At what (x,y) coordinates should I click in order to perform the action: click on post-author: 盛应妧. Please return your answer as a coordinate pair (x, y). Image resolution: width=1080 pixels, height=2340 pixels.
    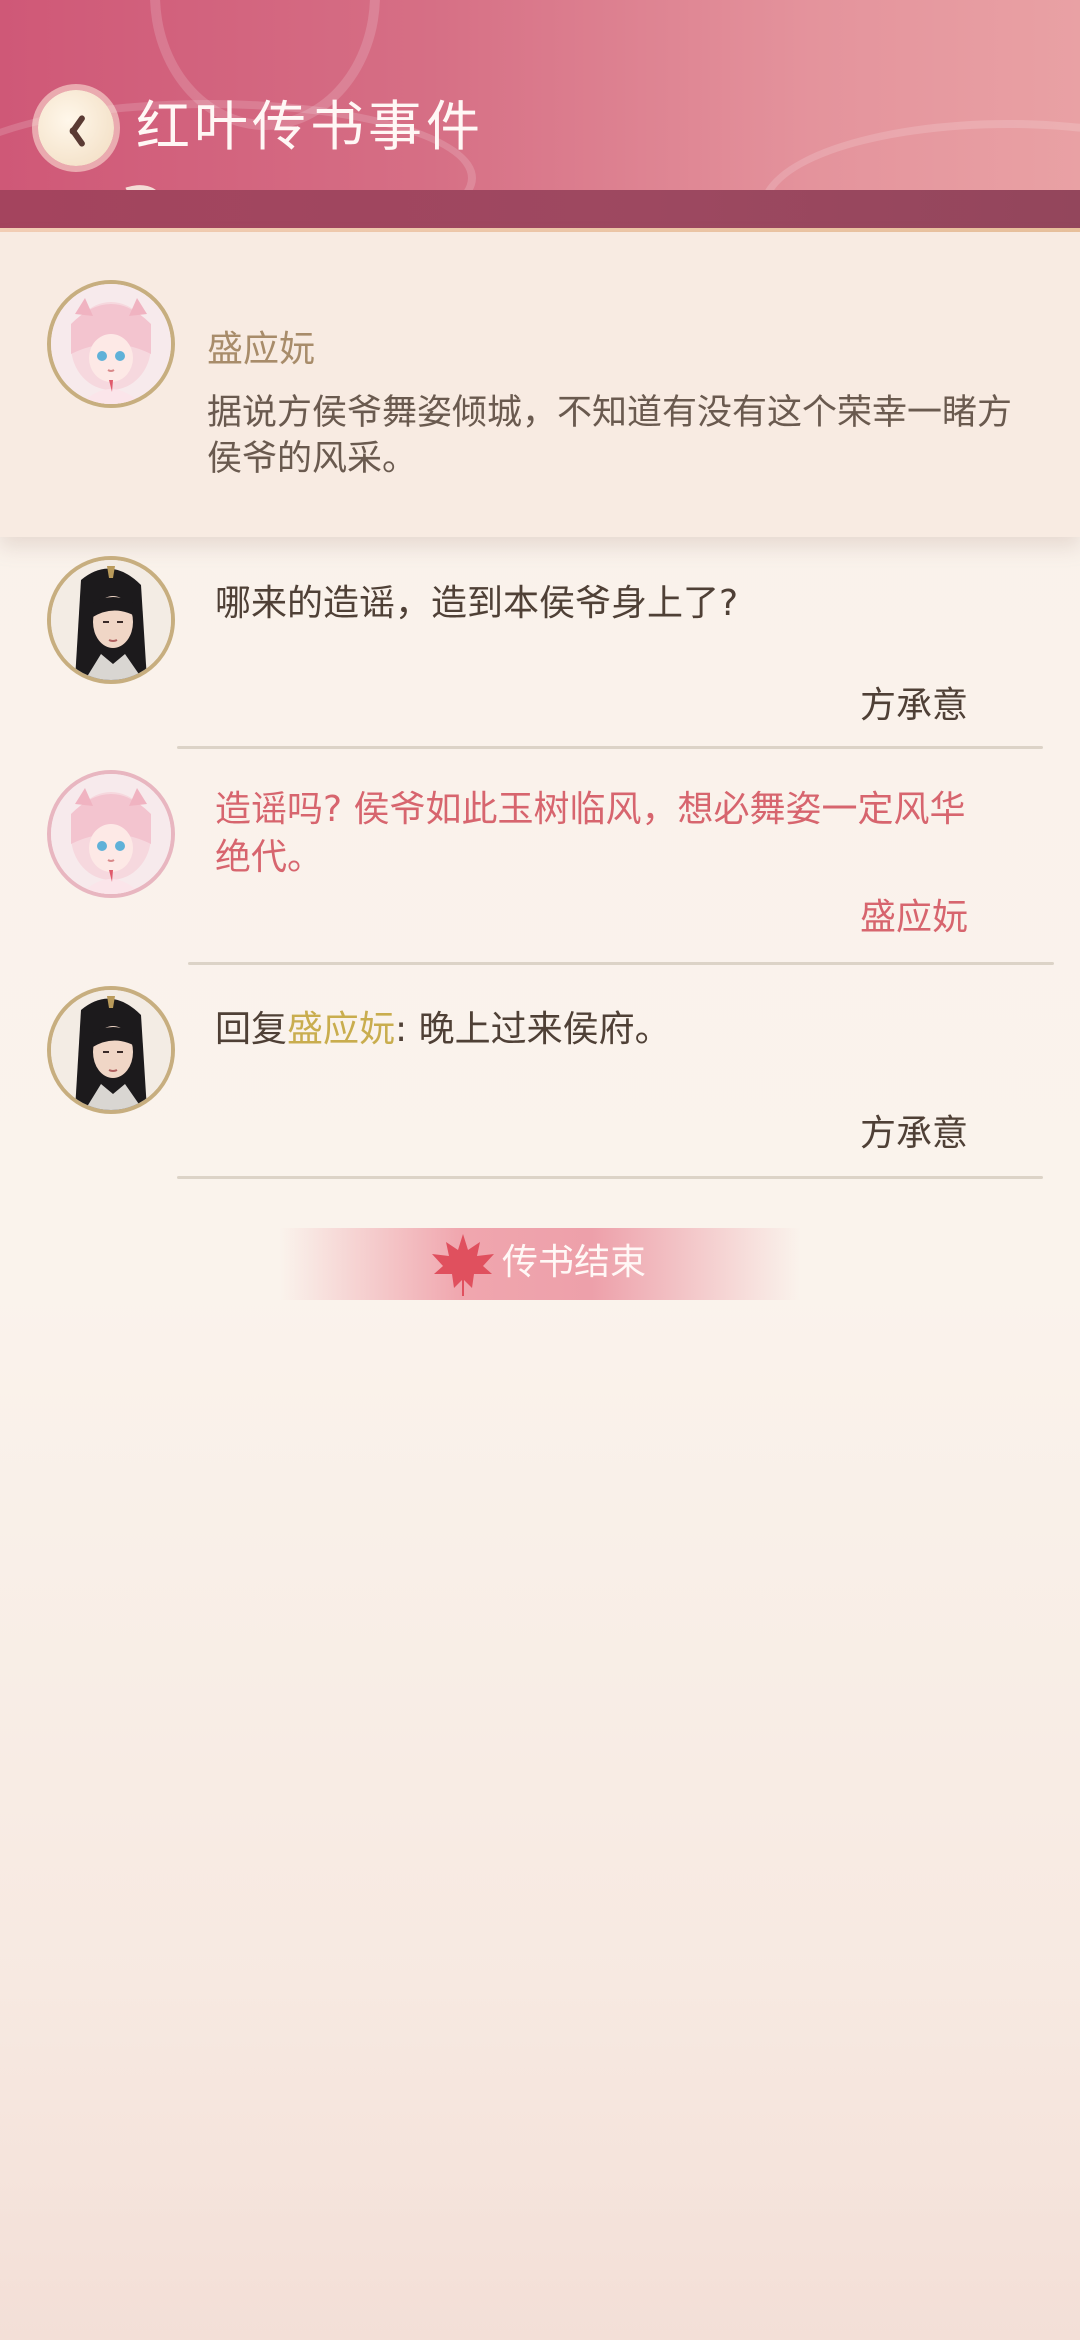
    Looking at the image, I should click on (261, 350).